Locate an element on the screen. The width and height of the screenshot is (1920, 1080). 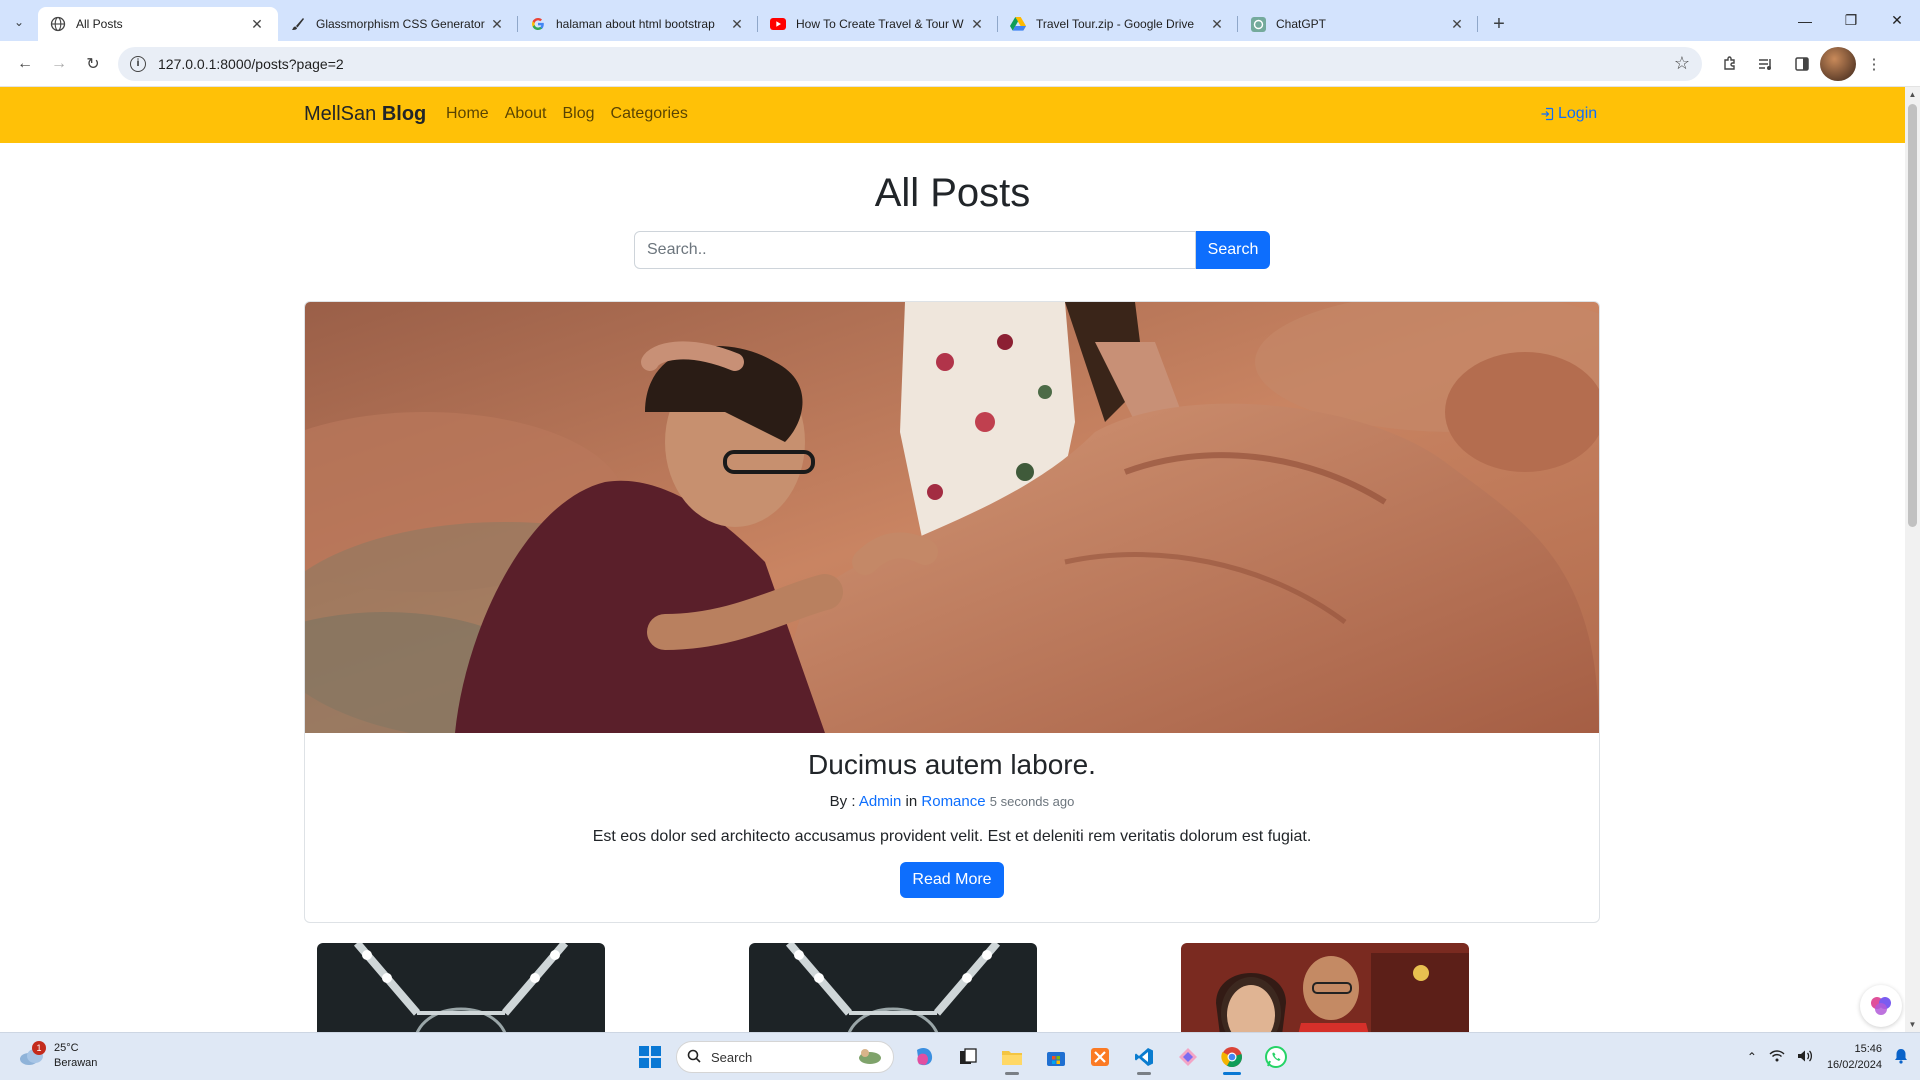
by-label: By : is located at coordinates (842, 801).